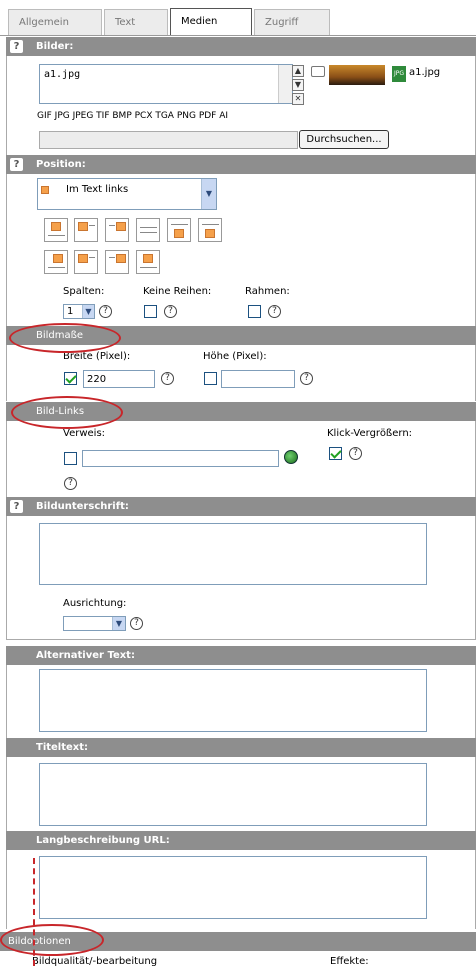 The width and height of the screenshot is (476, 968). I want to click on klick-vergroessern-label: Klick-Vergrößern:, so click(370, 433).